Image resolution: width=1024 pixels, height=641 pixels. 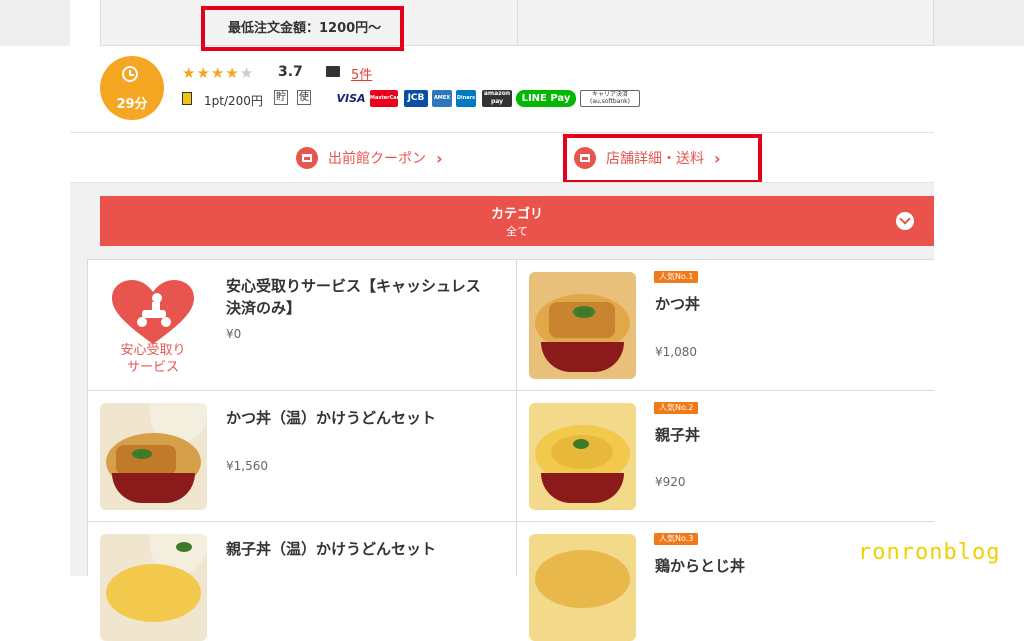 I want to click on coupon-link: 出前館クーポン ›, so click(x=369, y=158).